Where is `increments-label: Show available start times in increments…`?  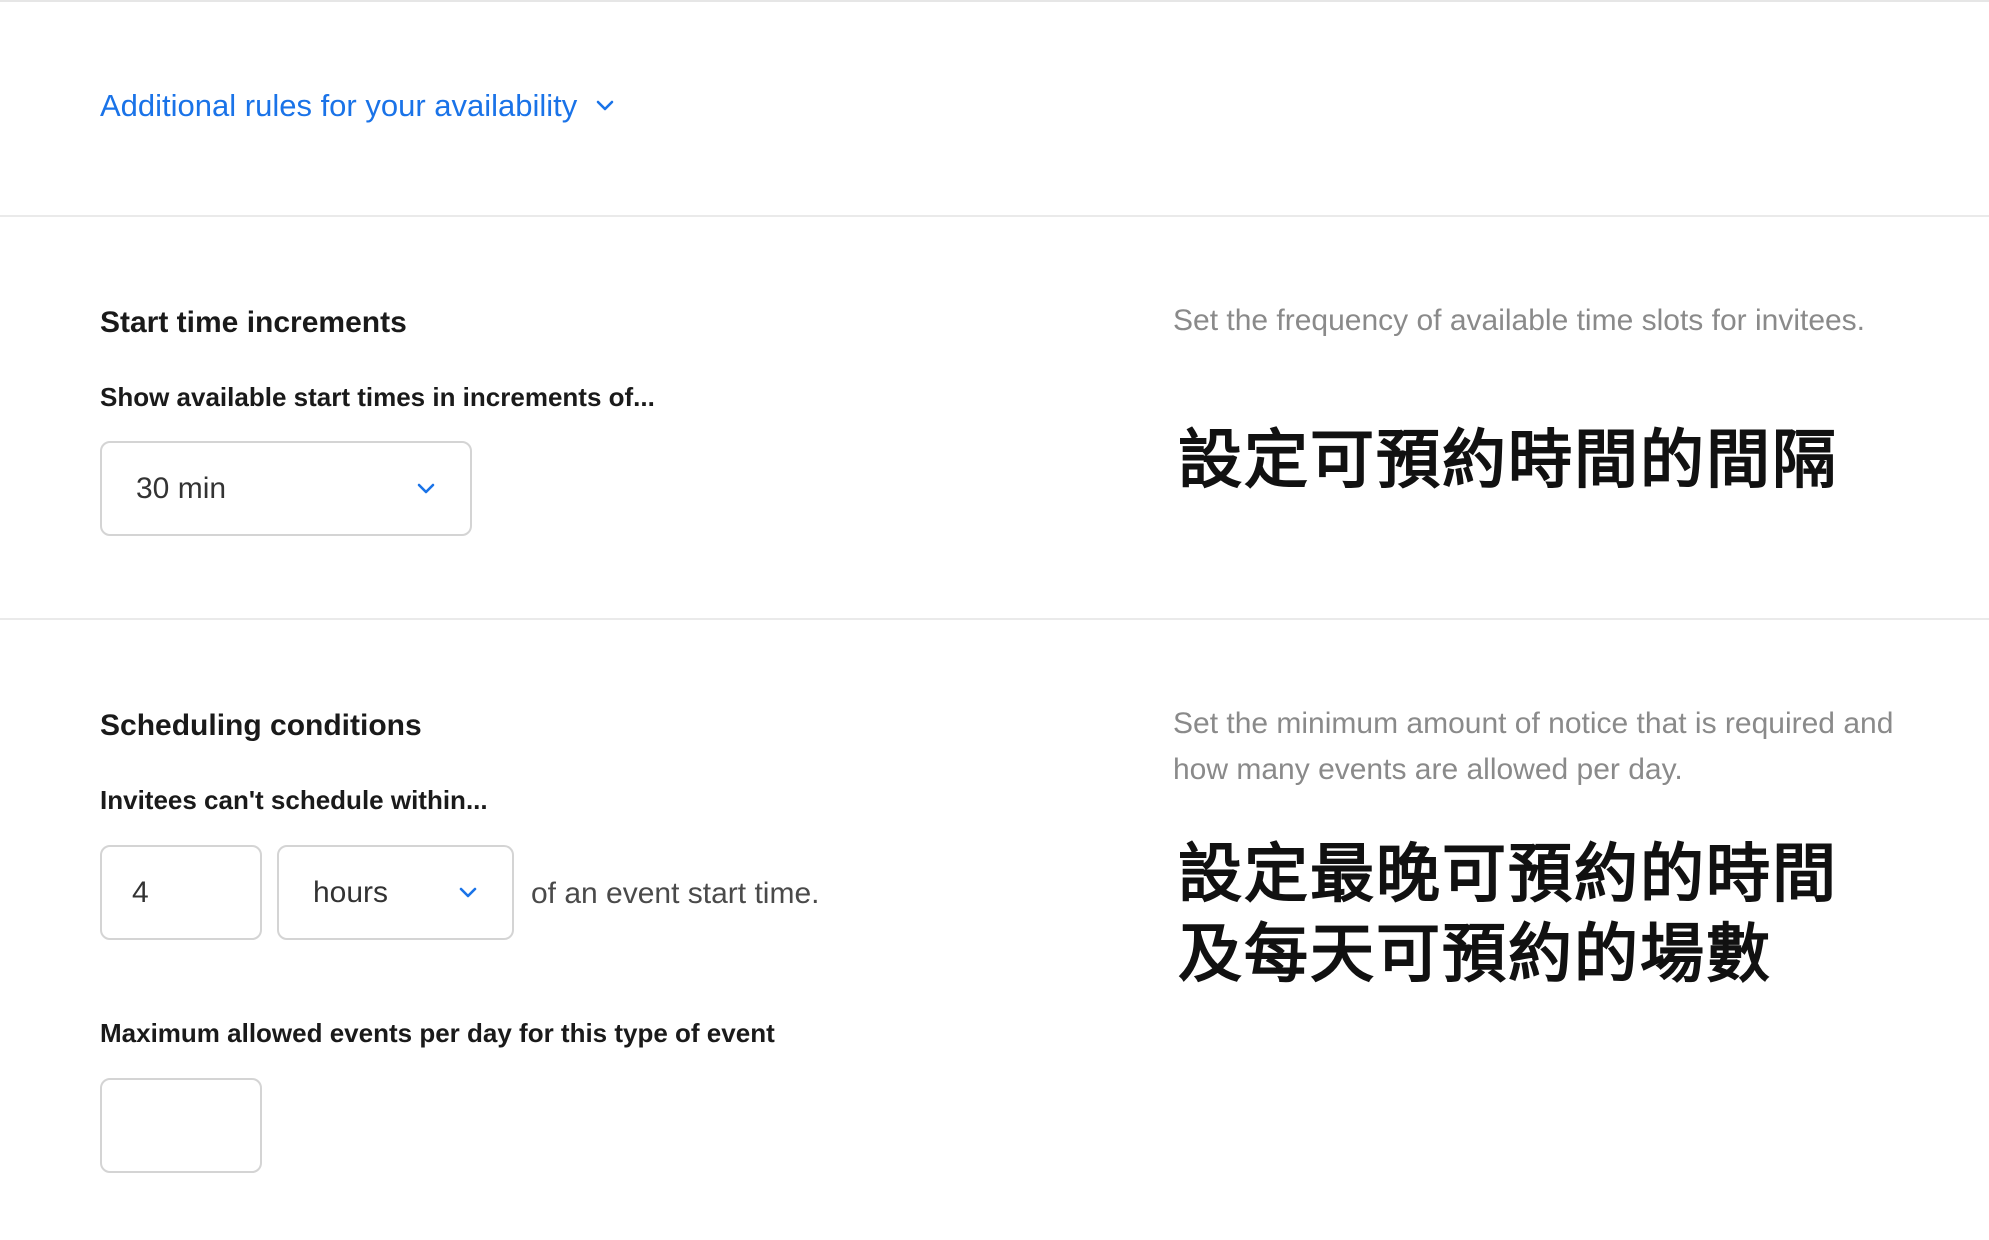 increments-label: Show available start times in increments… is located at coordinates (377, 397).